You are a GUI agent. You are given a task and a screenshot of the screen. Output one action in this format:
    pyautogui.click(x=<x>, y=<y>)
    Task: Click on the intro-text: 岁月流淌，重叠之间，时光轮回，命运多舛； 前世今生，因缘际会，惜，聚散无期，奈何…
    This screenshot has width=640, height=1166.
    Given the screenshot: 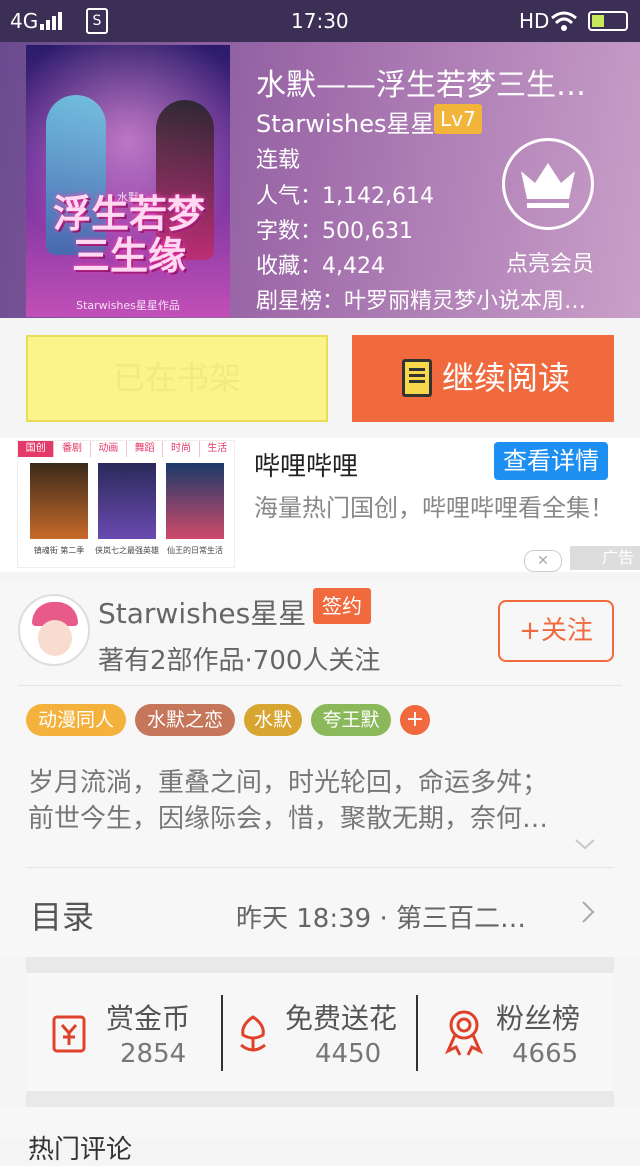 What is the action you would take?
    pyautogui.click(x=288, y=801)
    